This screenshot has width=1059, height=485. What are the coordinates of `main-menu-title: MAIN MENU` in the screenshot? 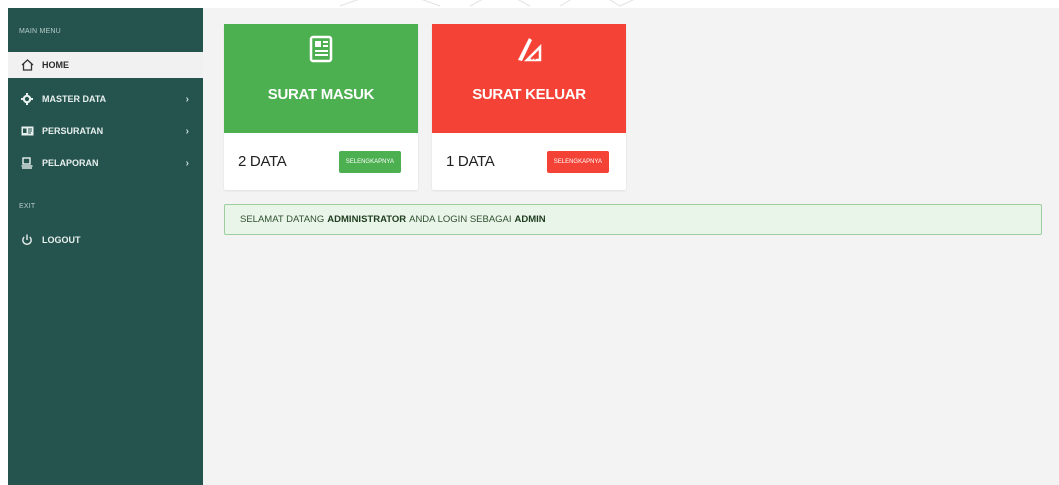 It's located at (40, 31).